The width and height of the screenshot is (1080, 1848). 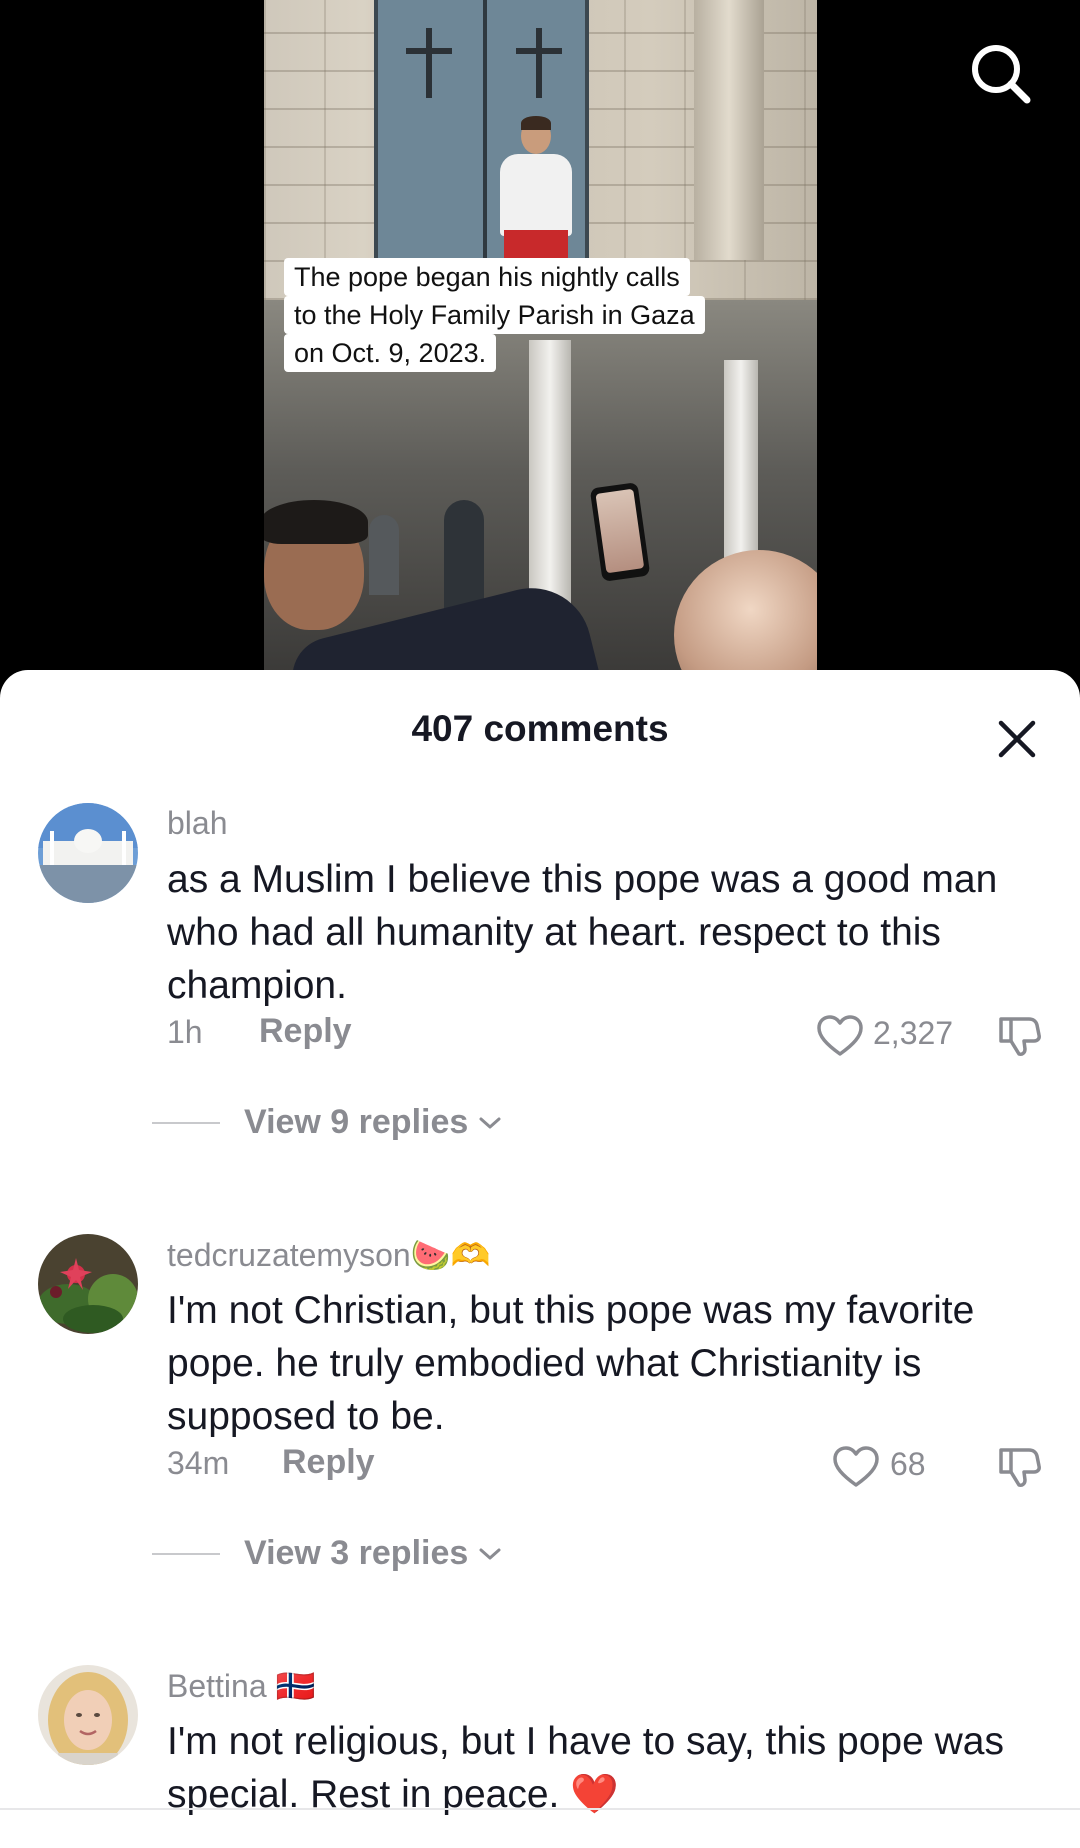 I want to click on comment-username: tedcruzatemyson🍉🫶, so click(x=328, y=1255).